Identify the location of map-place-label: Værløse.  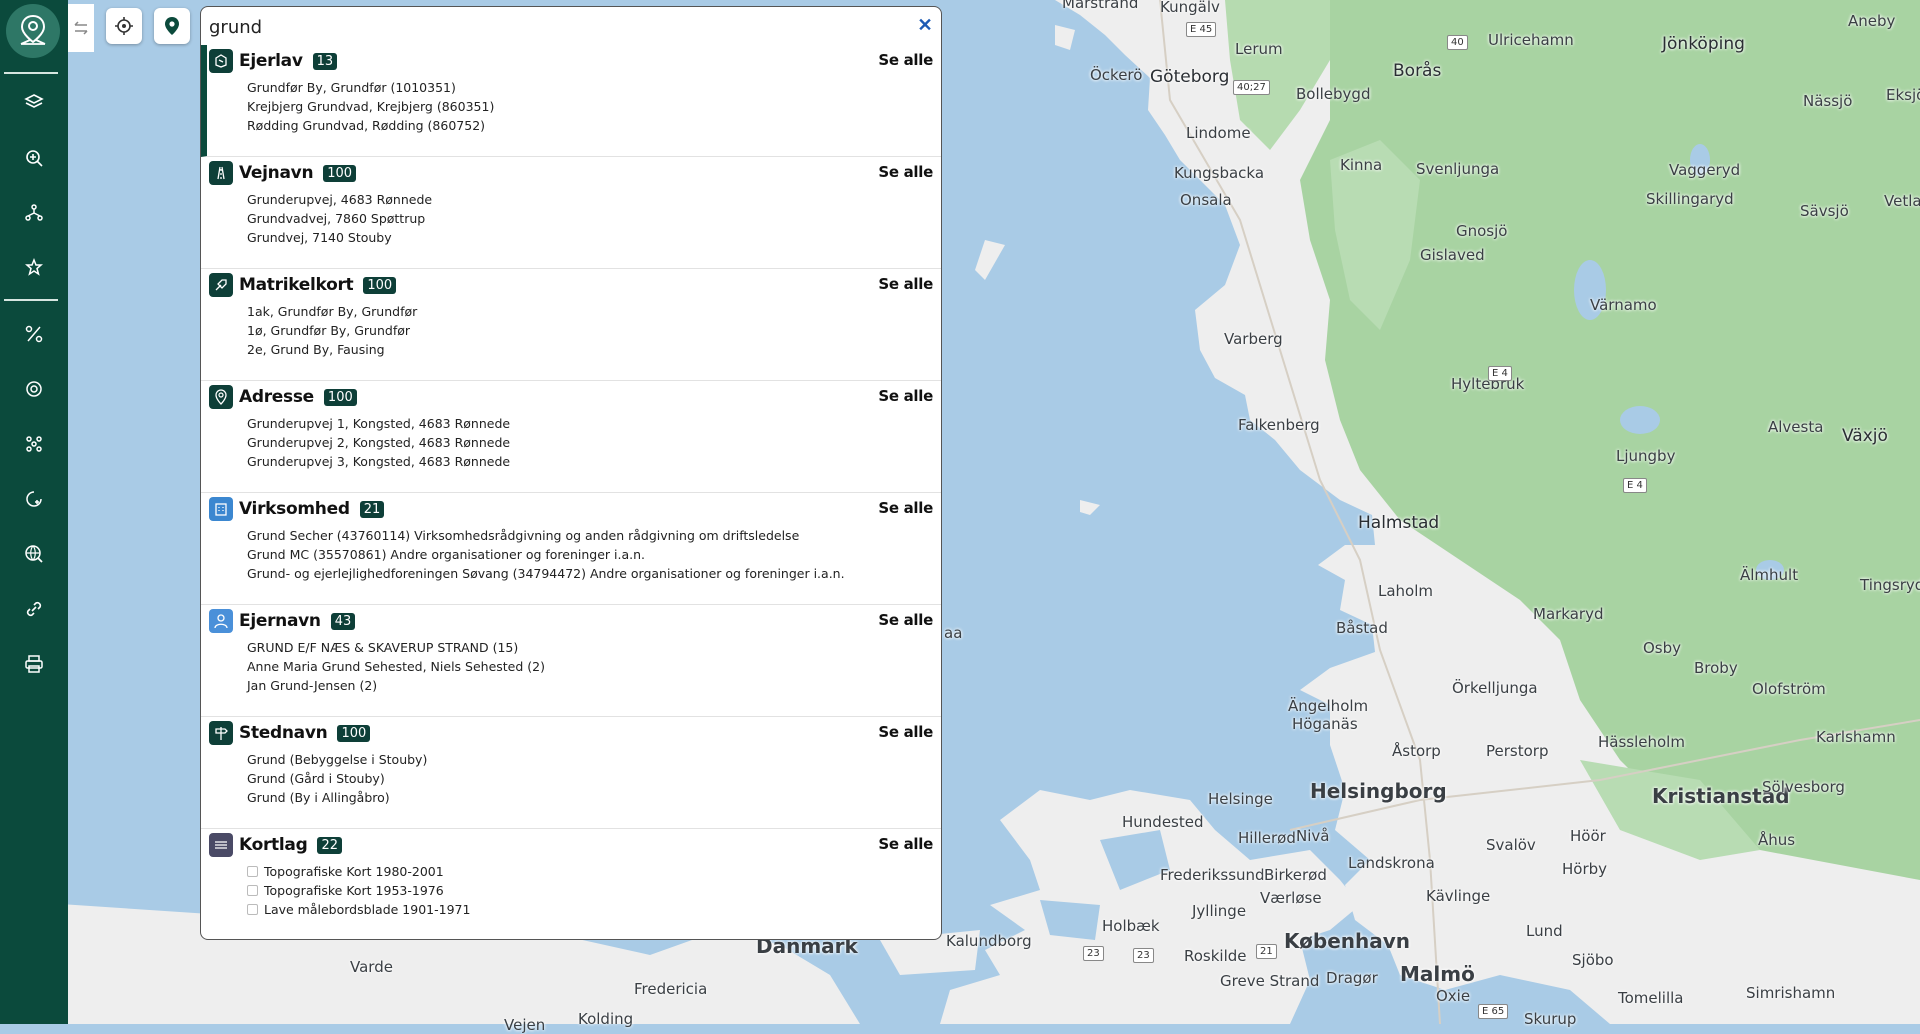
(1291, 898).